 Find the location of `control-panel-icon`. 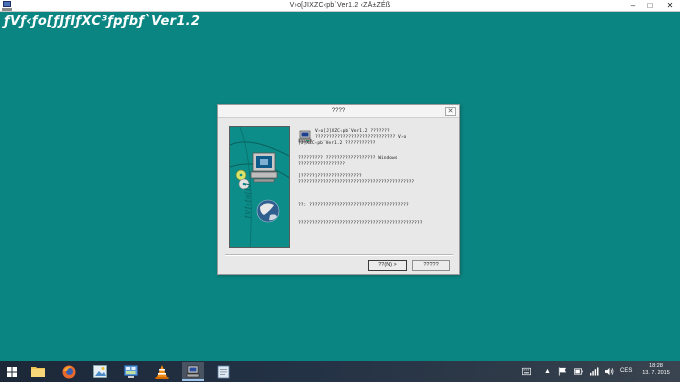

control-panel-icon is located at coordinates (131, 371).